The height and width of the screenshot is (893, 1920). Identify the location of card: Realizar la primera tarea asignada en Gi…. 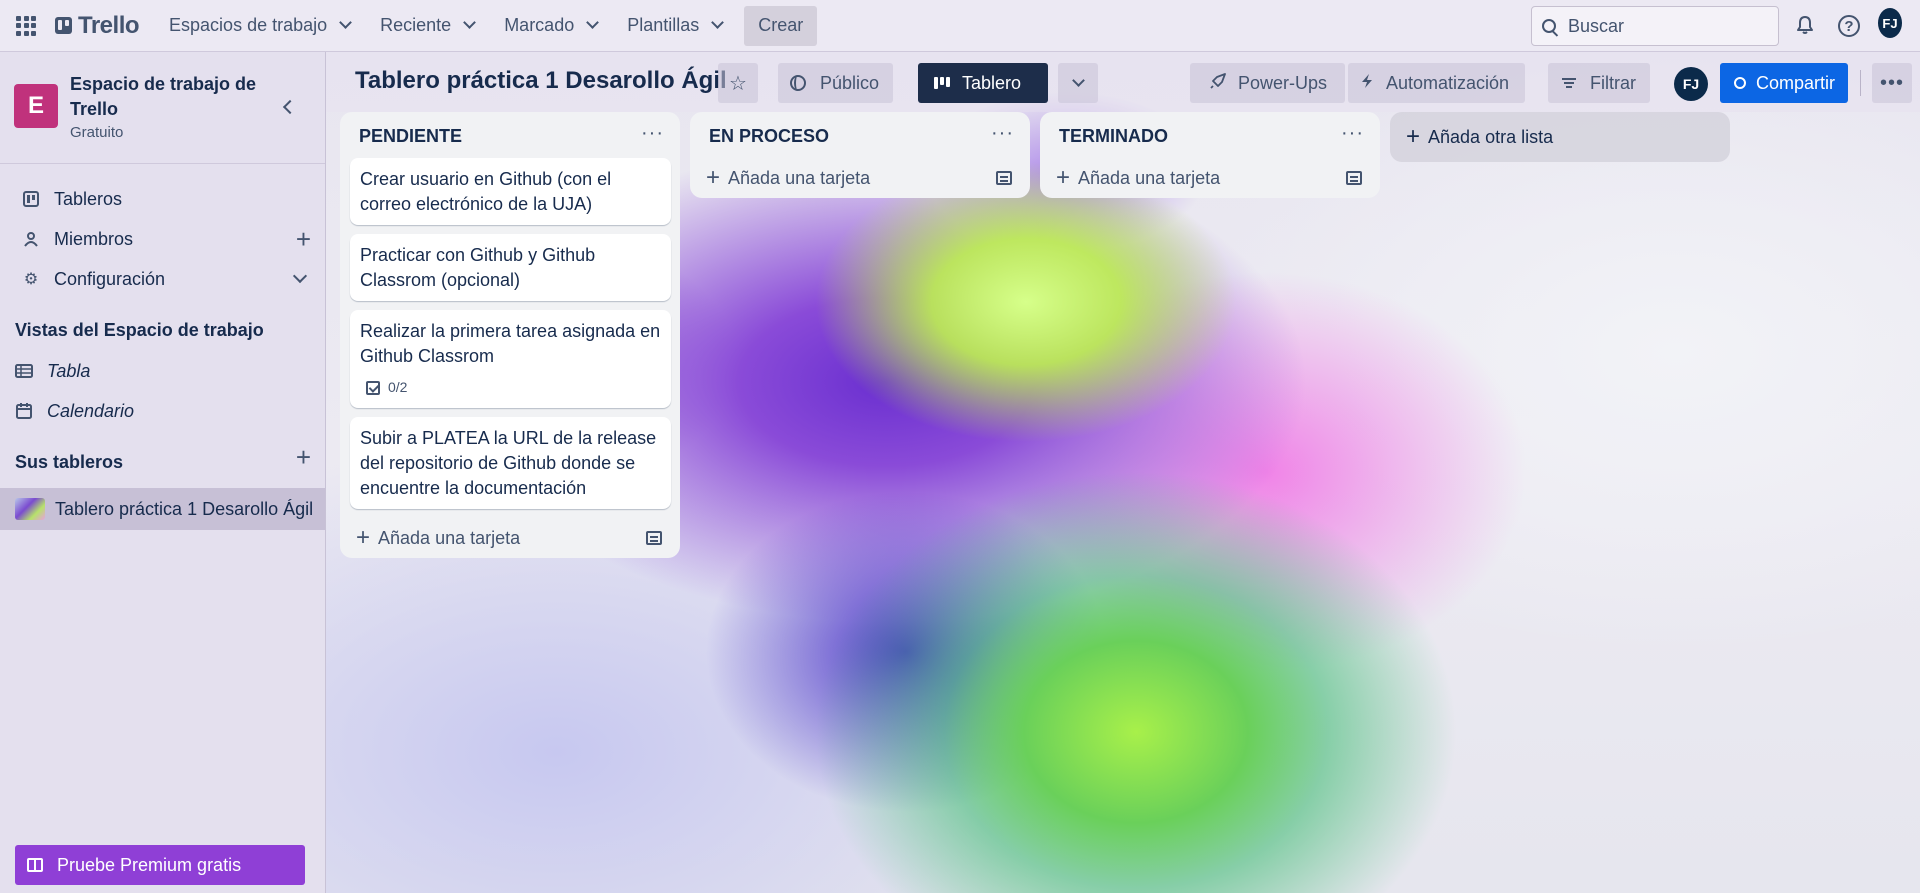
(510, 359).